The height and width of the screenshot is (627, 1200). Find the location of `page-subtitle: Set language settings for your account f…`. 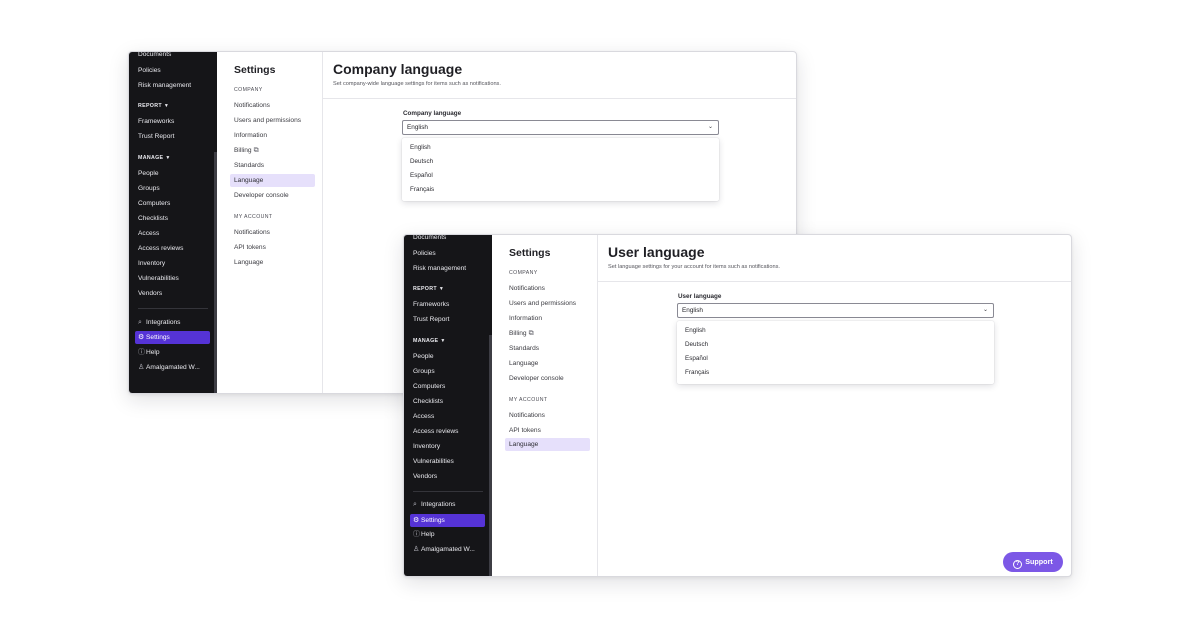

page-subtitle: Set language settings for your account f… is located at coordinates (694, 267).